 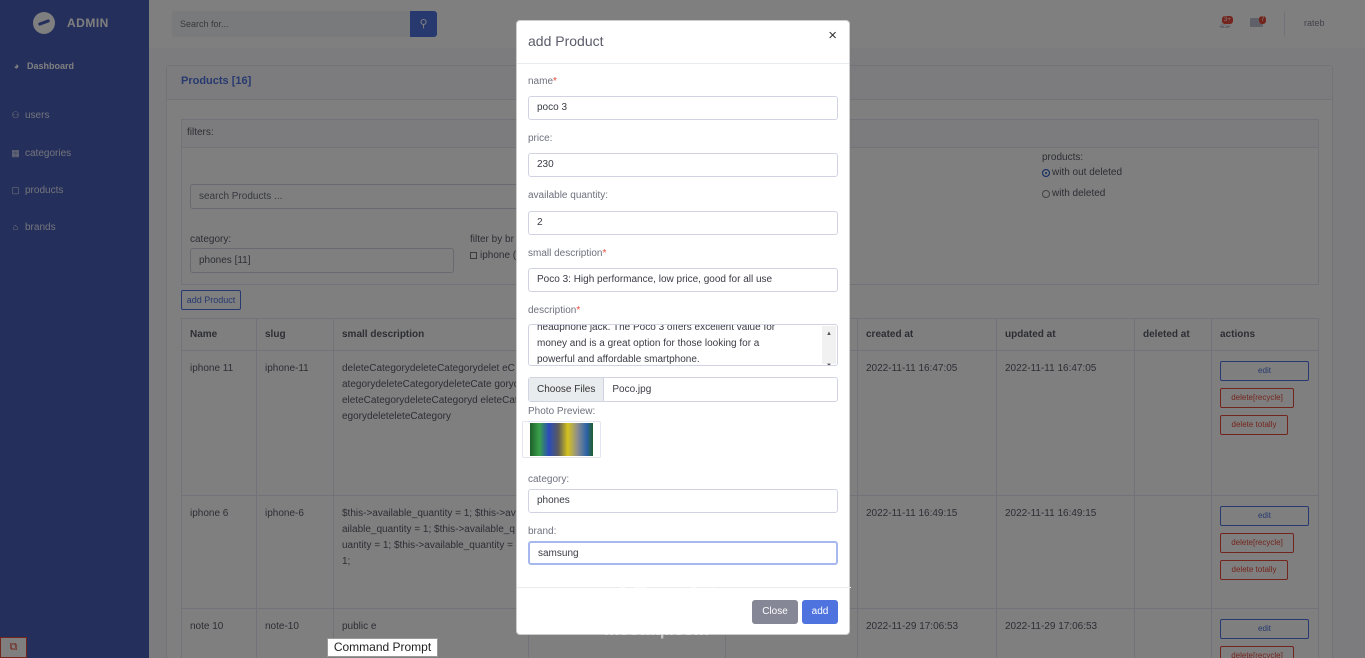 I want to click on file-input: Choose Files Poco.jpg, so click(x=683, y=389).